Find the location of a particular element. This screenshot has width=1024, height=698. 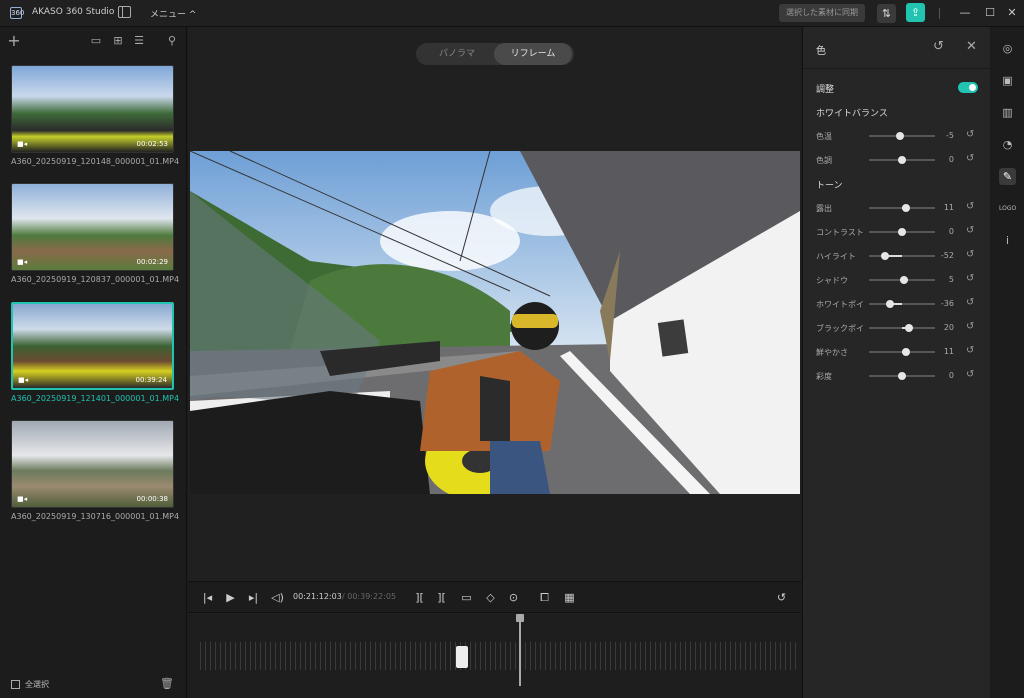

image-icon: ▣ is located at coordinates (1007, 80).